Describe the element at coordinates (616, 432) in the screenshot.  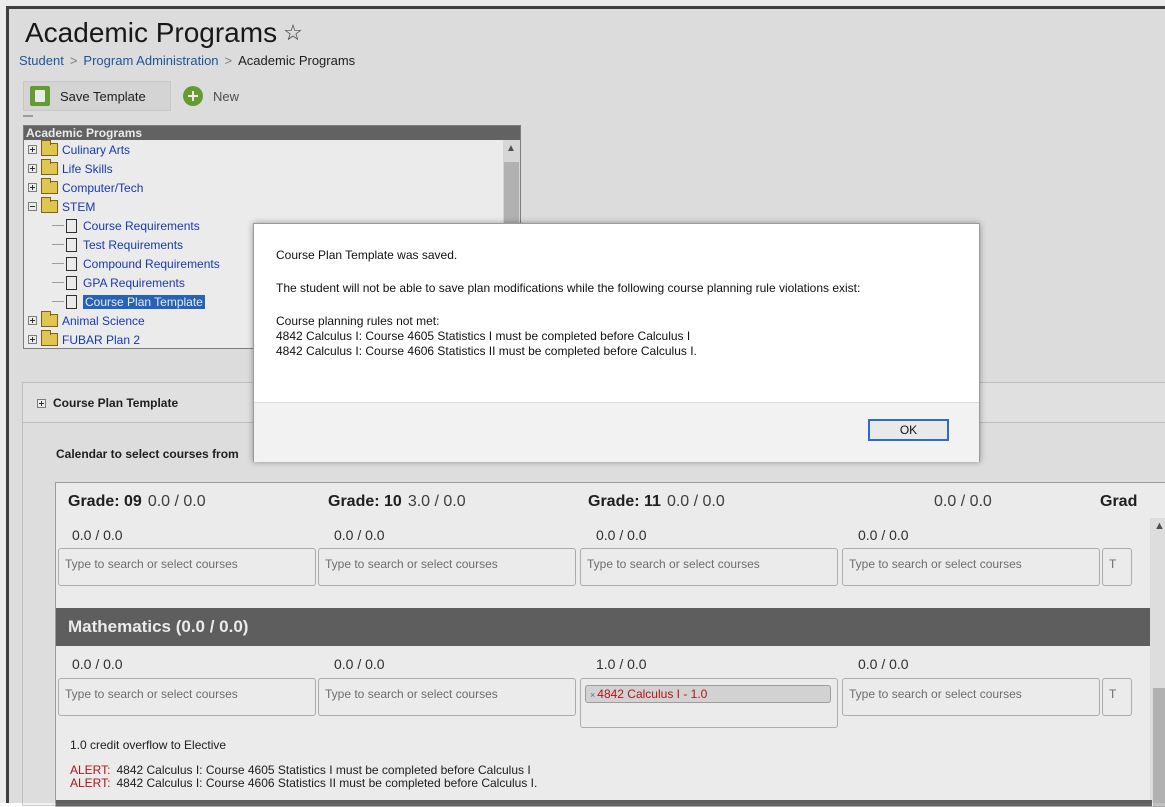
I see `dialog-footer: OK` at that location.